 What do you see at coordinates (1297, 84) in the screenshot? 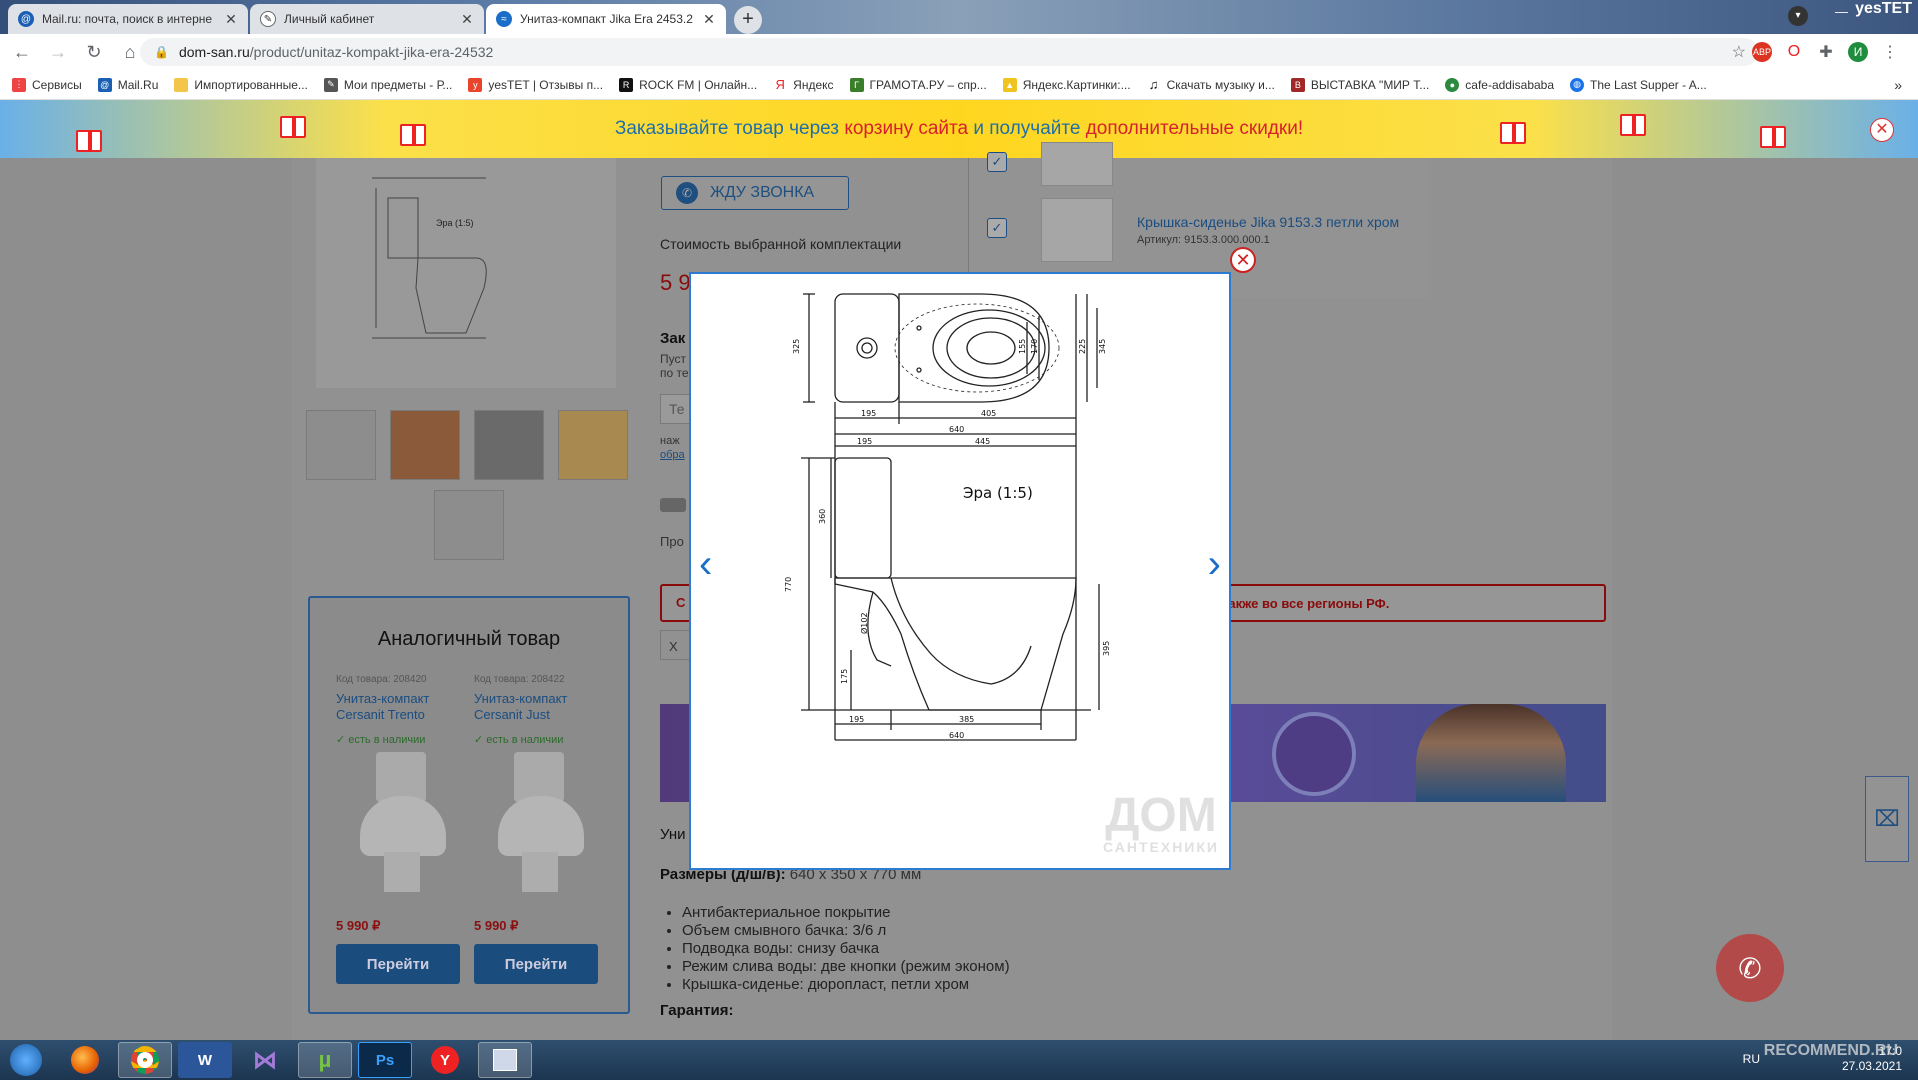
I see `expo-icon: В` at bounding box center [1297, 84].